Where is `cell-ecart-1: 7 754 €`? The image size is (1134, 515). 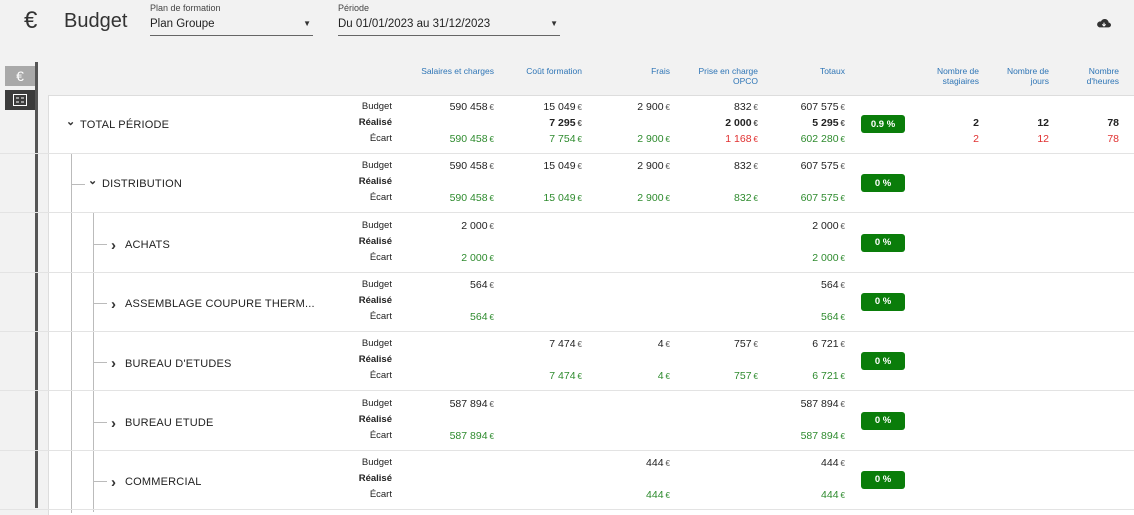
cell-ecart-1: 7 754 € is located at coordinates (565, 141).